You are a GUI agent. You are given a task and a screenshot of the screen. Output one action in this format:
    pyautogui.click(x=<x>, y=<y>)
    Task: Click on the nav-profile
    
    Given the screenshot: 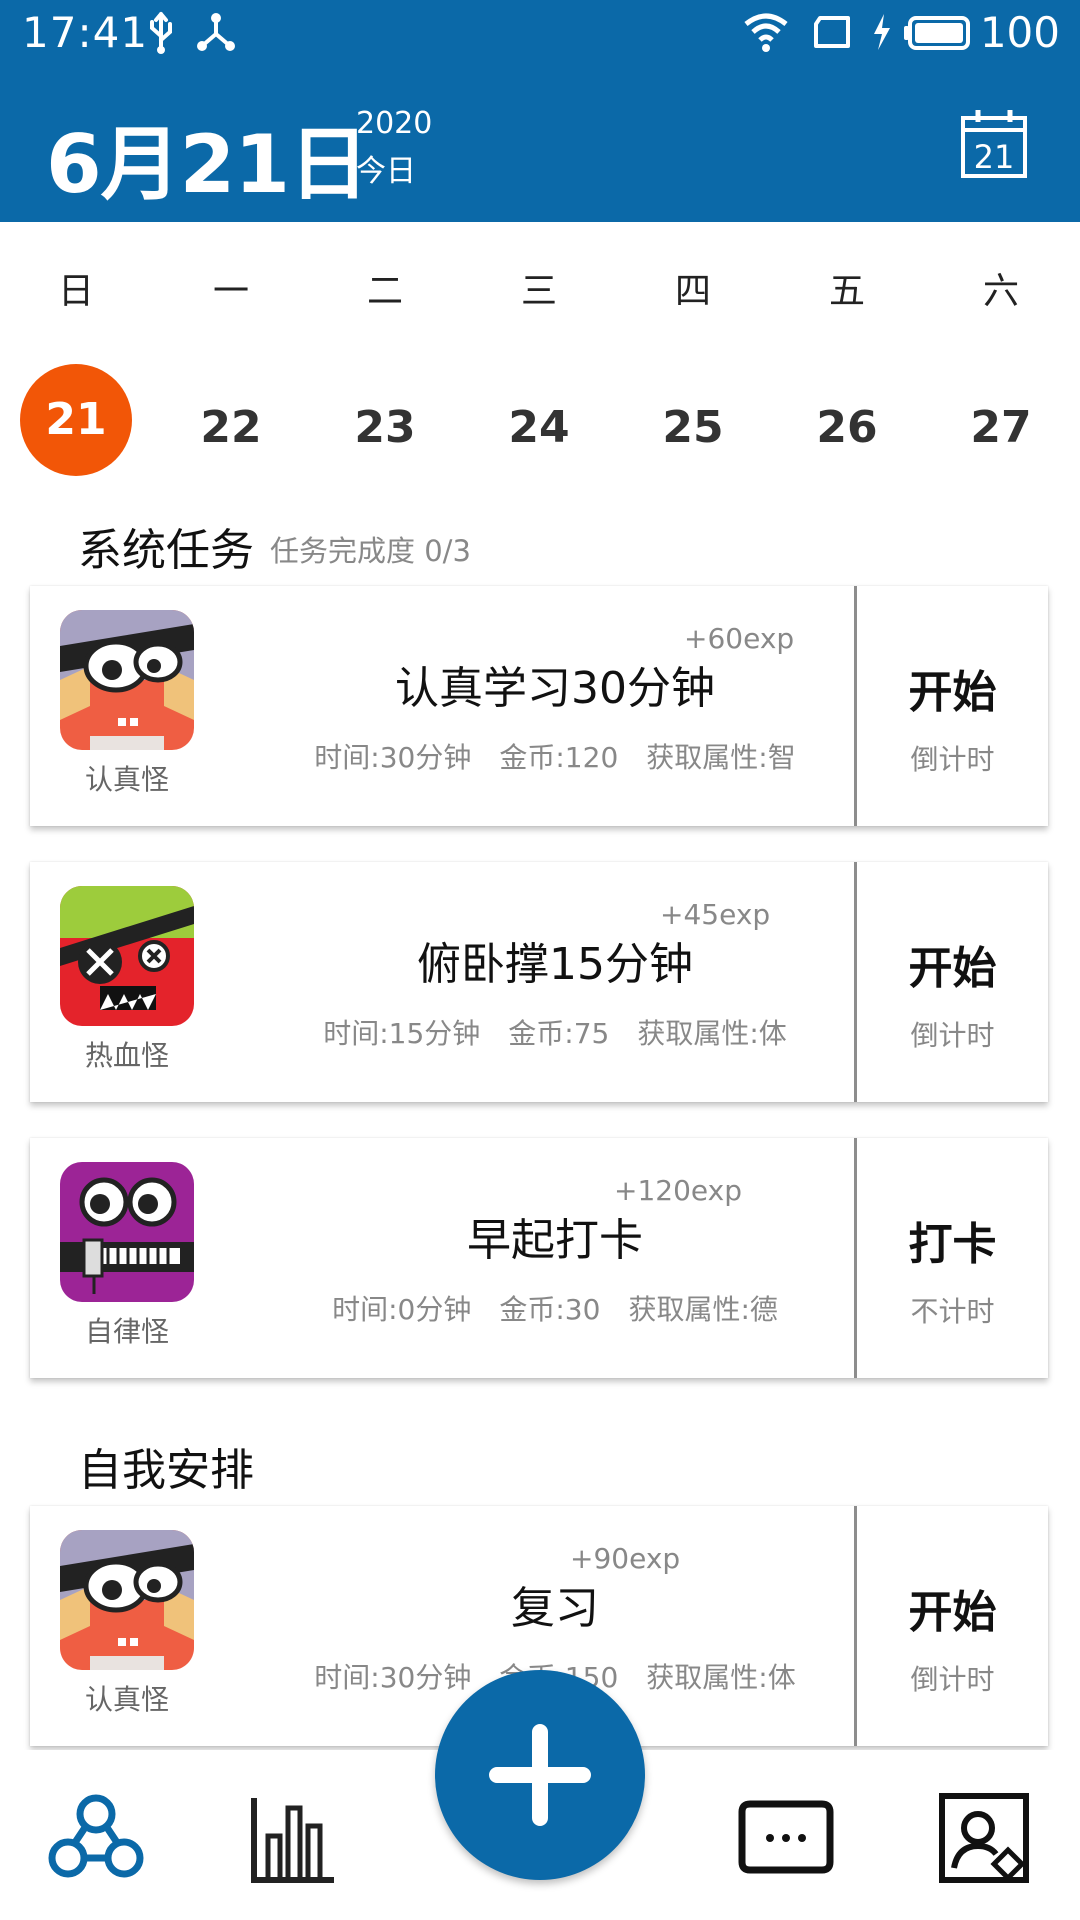 What is the action you would take?
    pyautogui.click(x=984, y=1838)
    